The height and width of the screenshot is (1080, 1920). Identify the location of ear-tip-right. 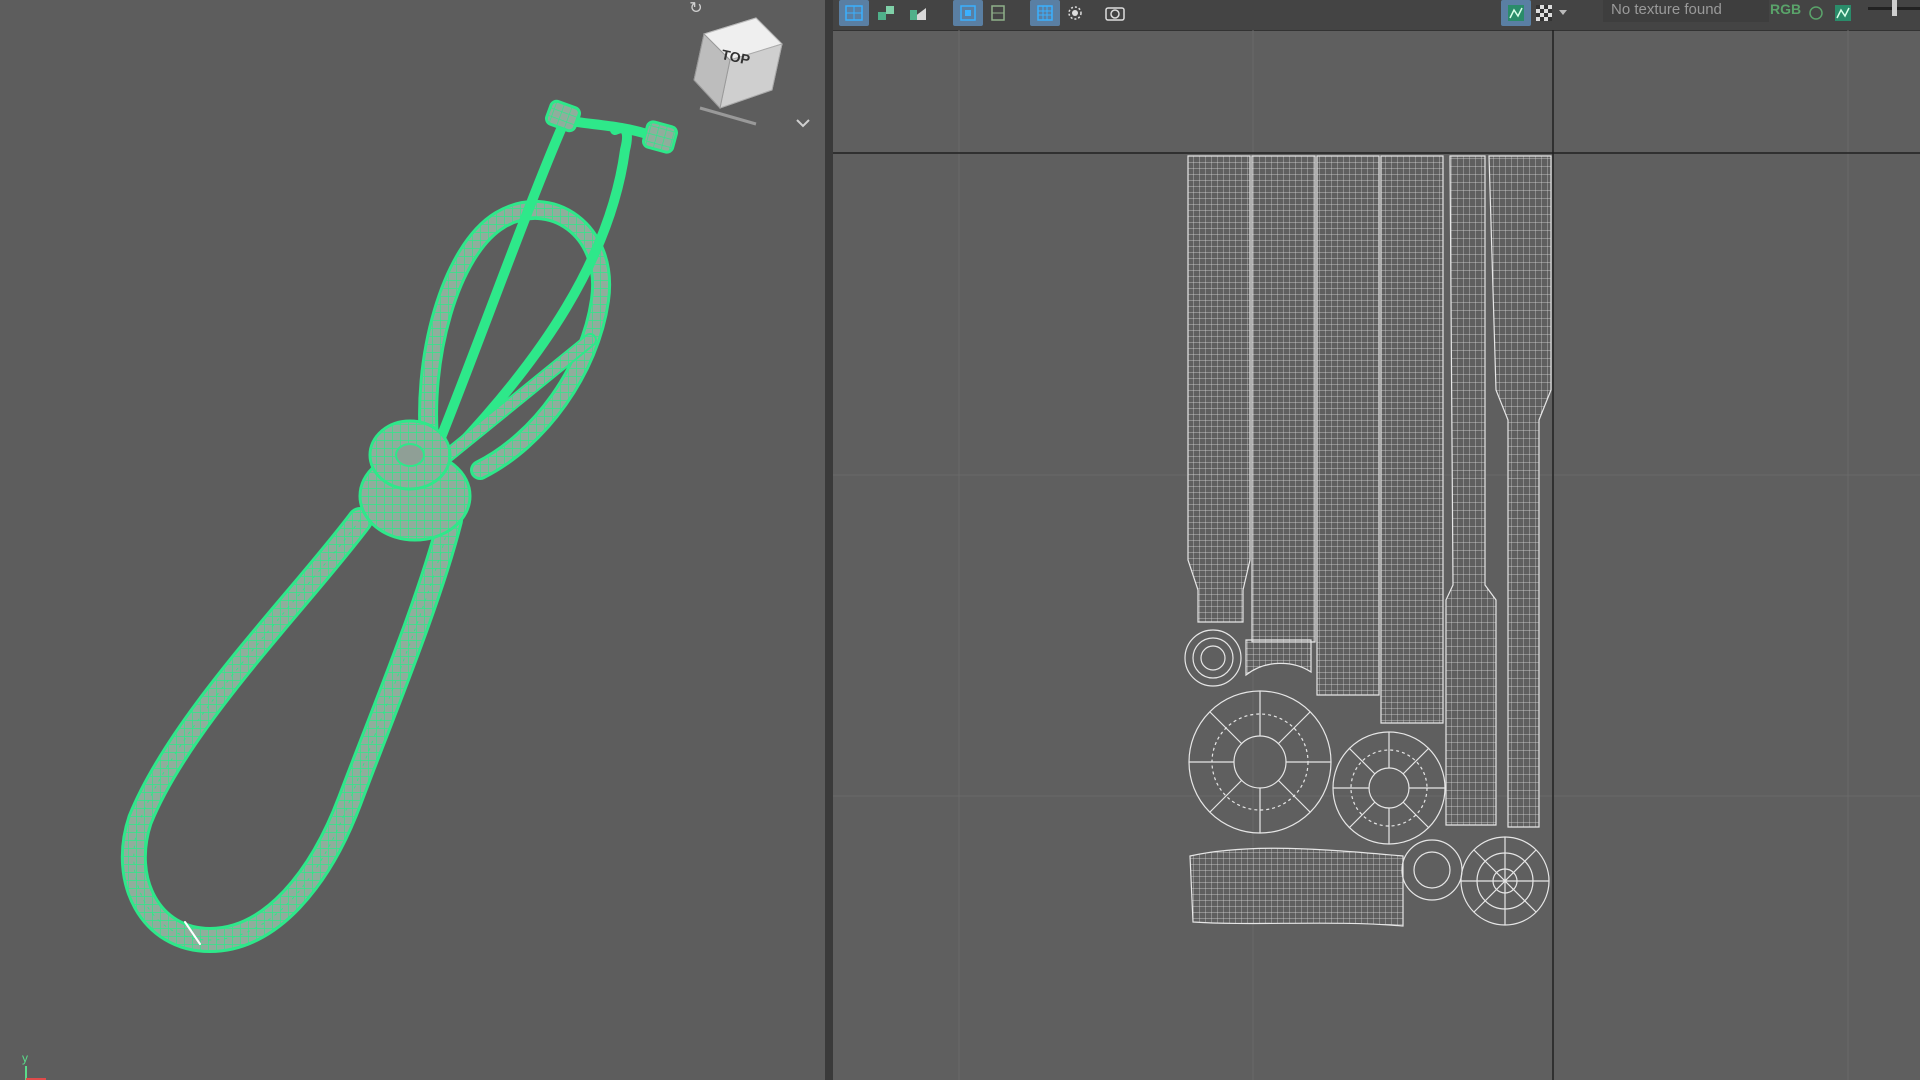
(660, 137).